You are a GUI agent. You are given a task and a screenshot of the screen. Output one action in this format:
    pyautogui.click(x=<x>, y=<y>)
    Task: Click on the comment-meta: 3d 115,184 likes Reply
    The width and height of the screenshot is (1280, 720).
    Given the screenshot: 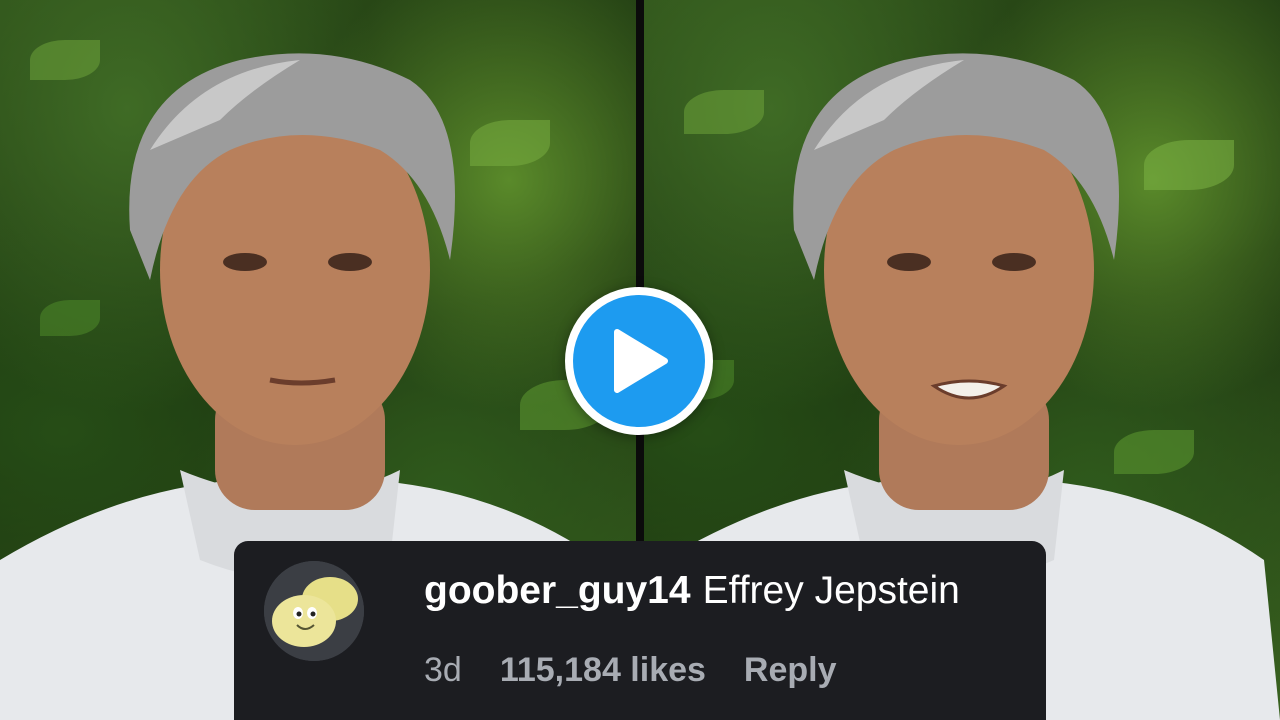 What is the action you would take?
    pyautogui.click(x=649, y=670)
    